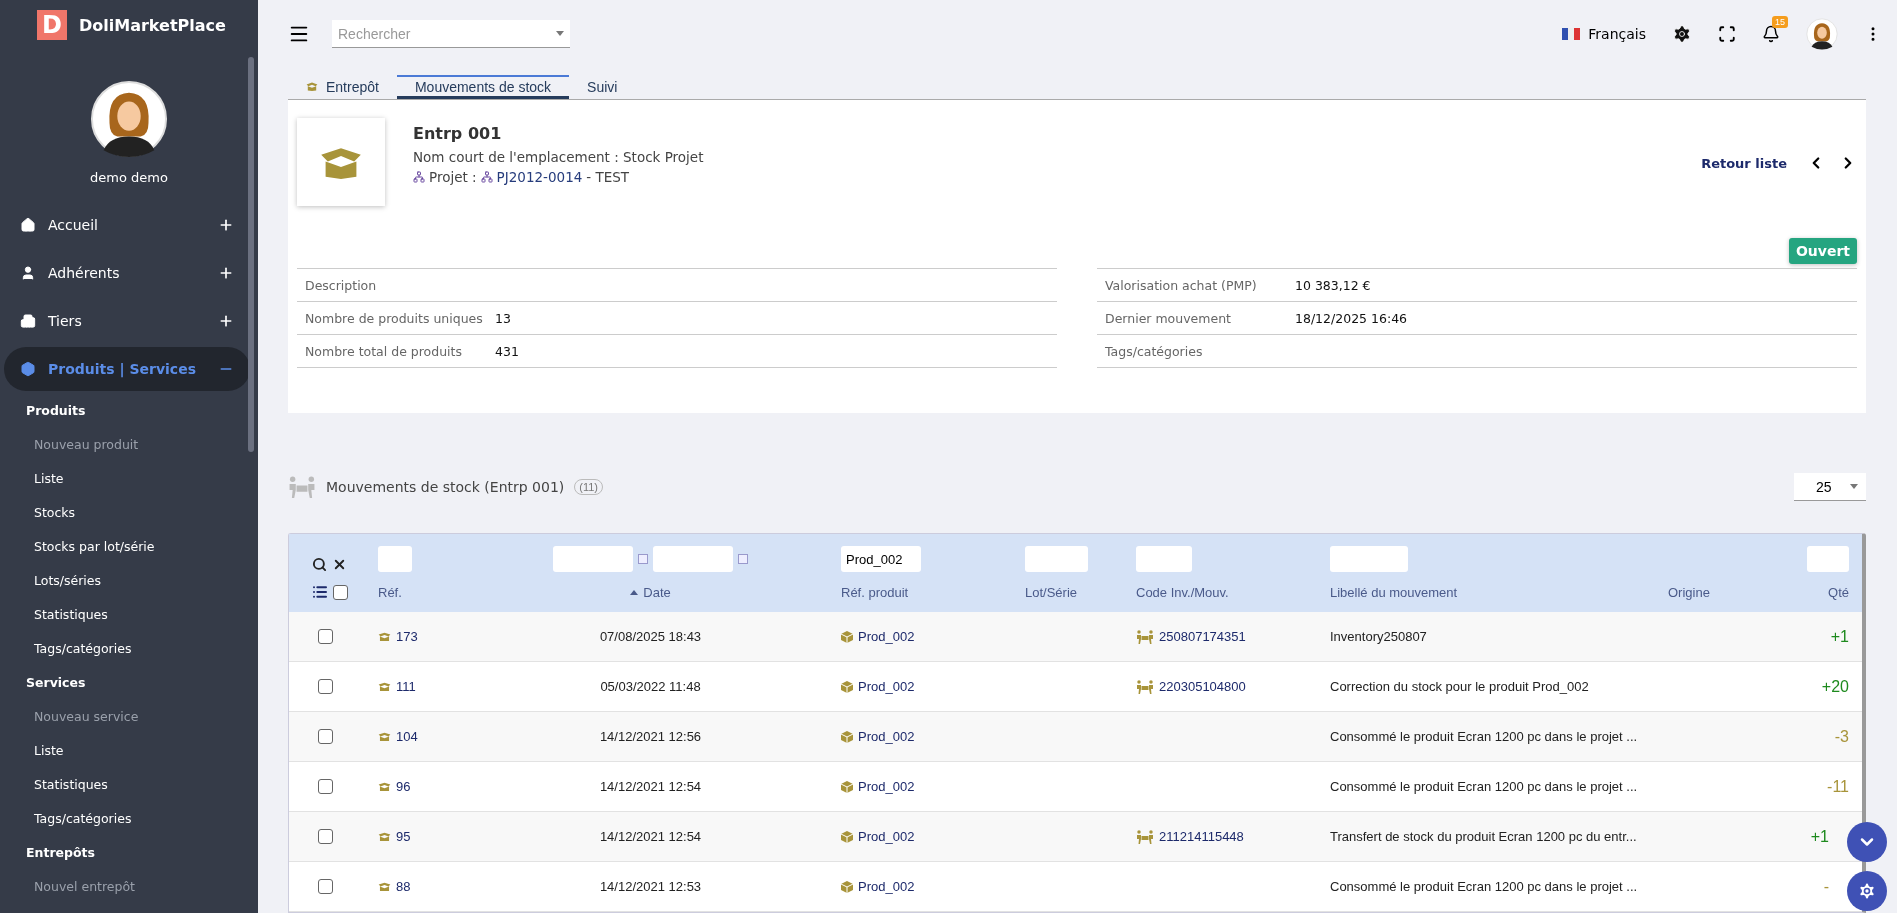  What do you see at coordinates (406, 686) in the screenshot?
I see `movement-link: 111` at bounding box center [406, 686].